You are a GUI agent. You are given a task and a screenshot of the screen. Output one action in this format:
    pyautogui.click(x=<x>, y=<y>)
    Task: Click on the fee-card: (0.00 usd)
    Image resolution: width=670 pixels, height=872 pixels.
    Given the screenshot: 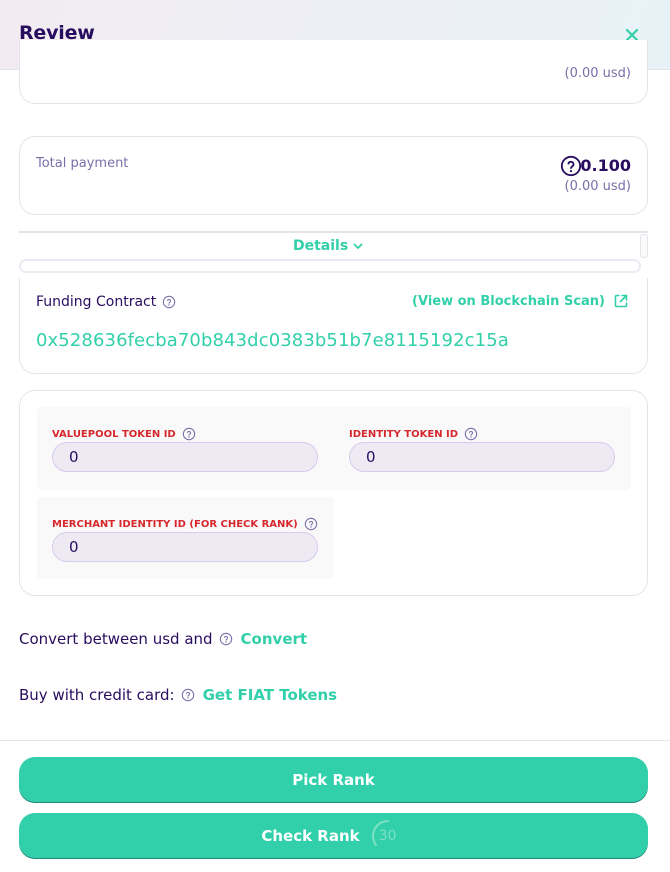 What is the action you would take?
    pyautogui.click(x=333, y=72)
    